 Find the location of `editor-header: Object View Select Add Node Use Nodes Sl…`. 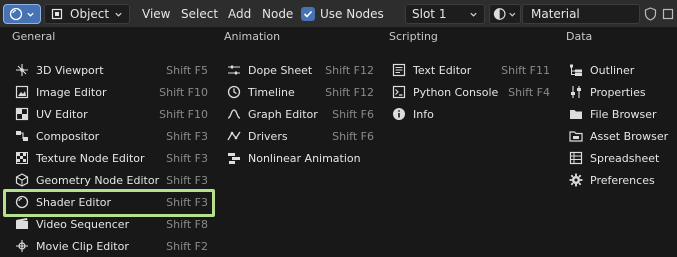

editor-header: Object View Select Add Node Use Nodes Sl… is located at coordinates (338, 14).